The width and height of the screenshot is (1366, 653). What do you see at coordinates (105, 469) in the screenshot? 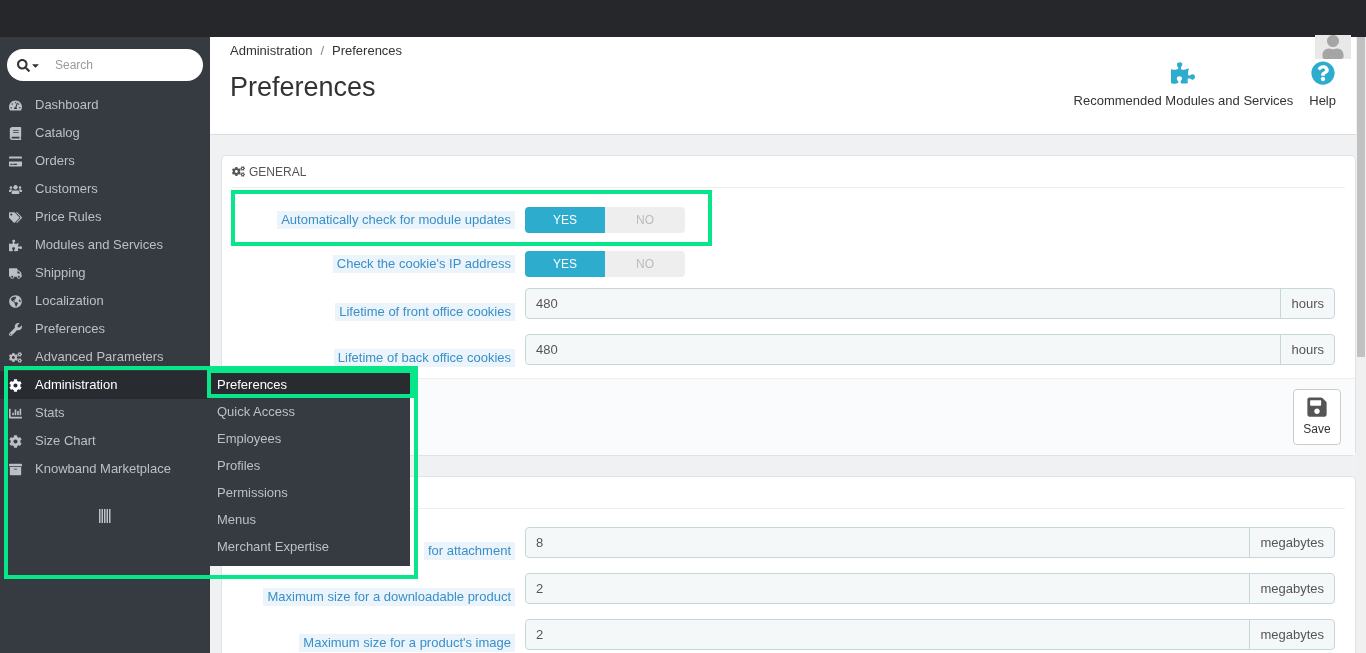
I see `nav-item: Knowband Marketplace` at bounding box center [105, 469].